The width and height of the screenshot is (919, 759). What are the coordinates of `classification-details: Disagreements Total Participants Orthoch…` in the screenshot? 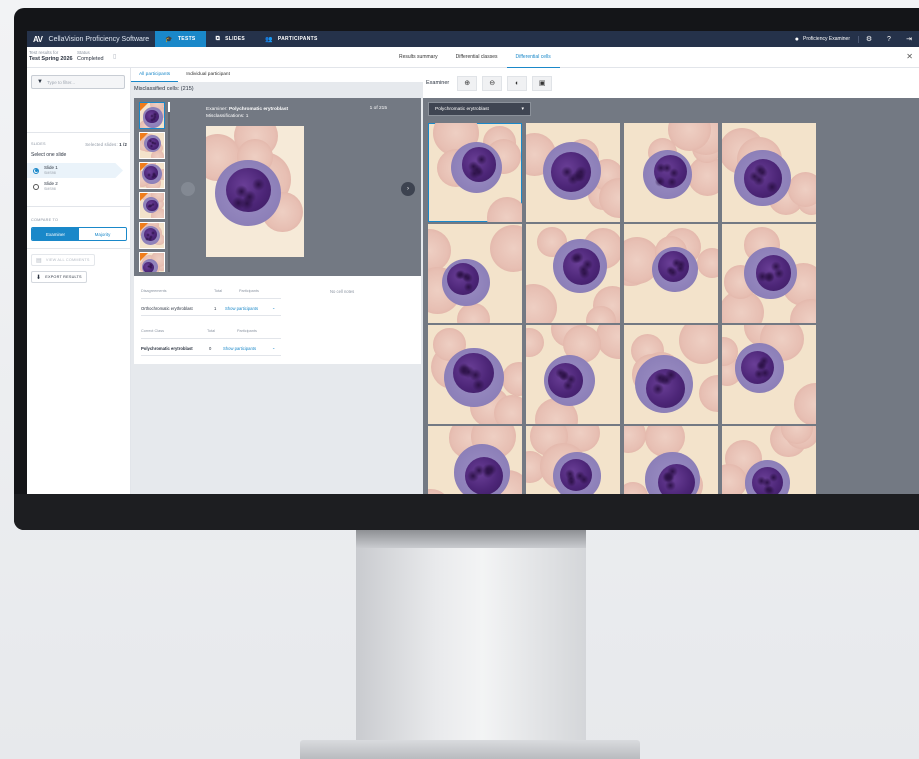 It's located at (277, 320).